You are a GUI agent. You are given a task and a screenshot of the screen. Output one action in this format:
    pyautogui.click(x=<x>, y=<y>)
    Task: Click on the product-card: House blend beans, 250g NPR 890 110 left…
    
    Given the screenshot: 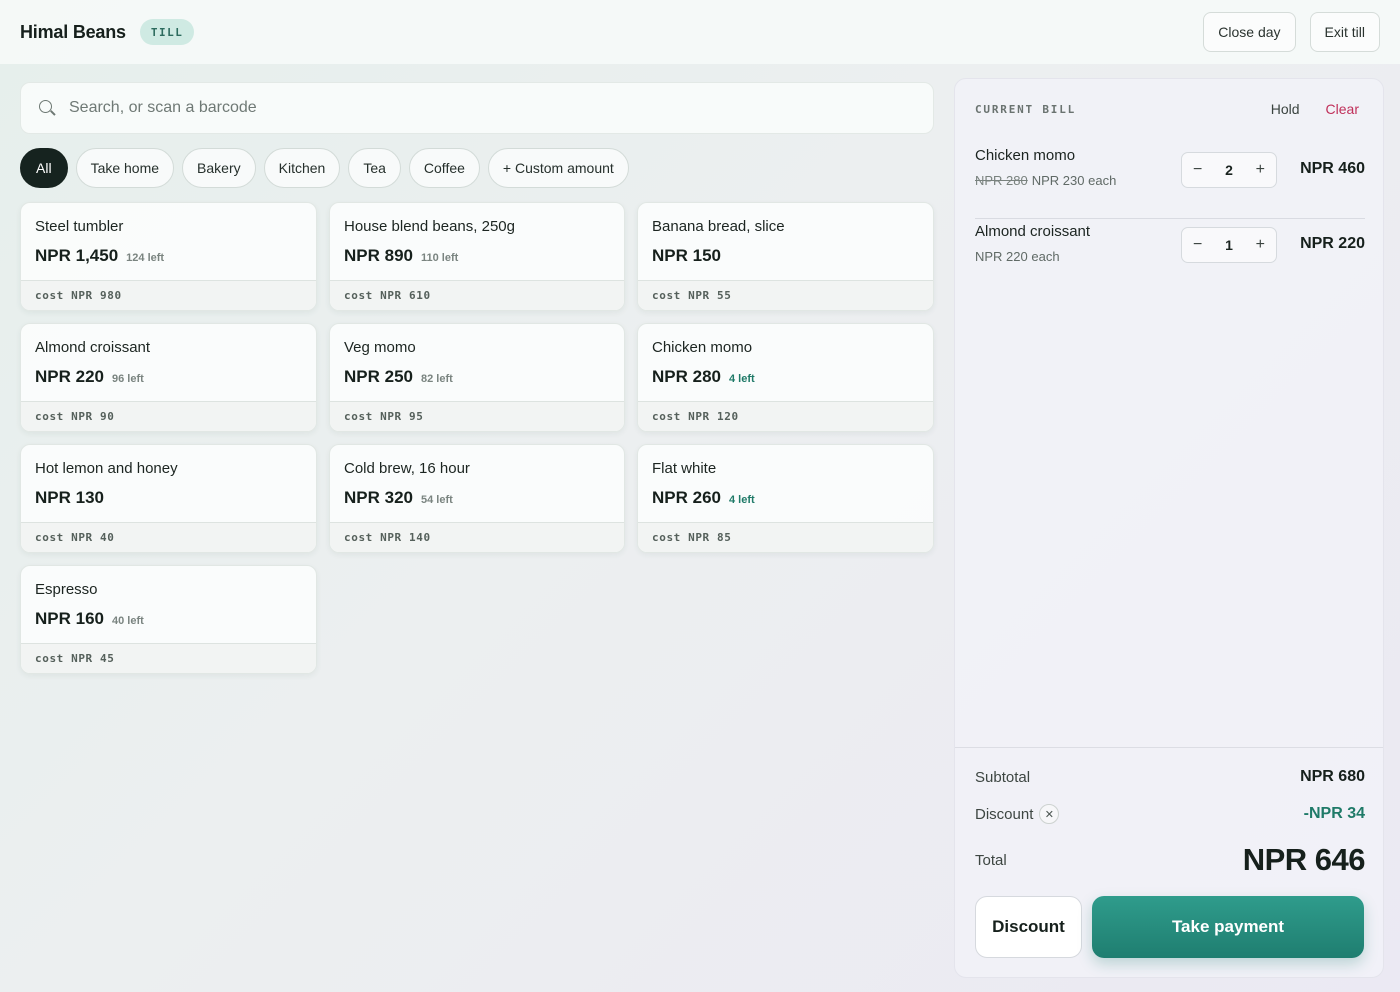 What is the action you would take?
    pyautogui.click(x=477, y=256)
    